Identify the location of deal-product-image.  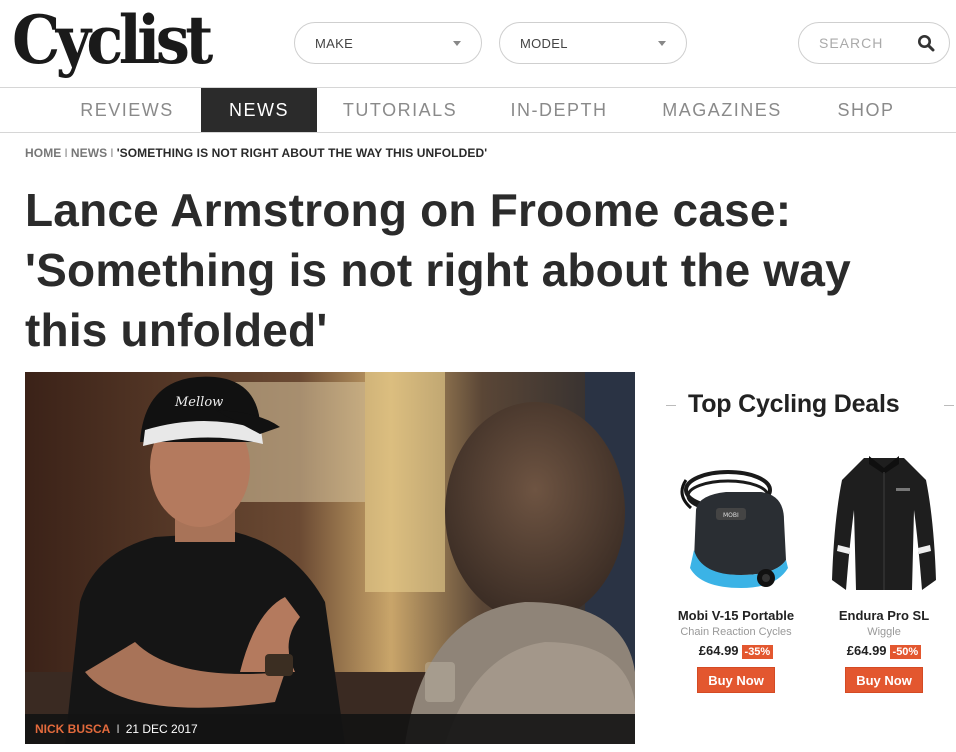
(884, 525).